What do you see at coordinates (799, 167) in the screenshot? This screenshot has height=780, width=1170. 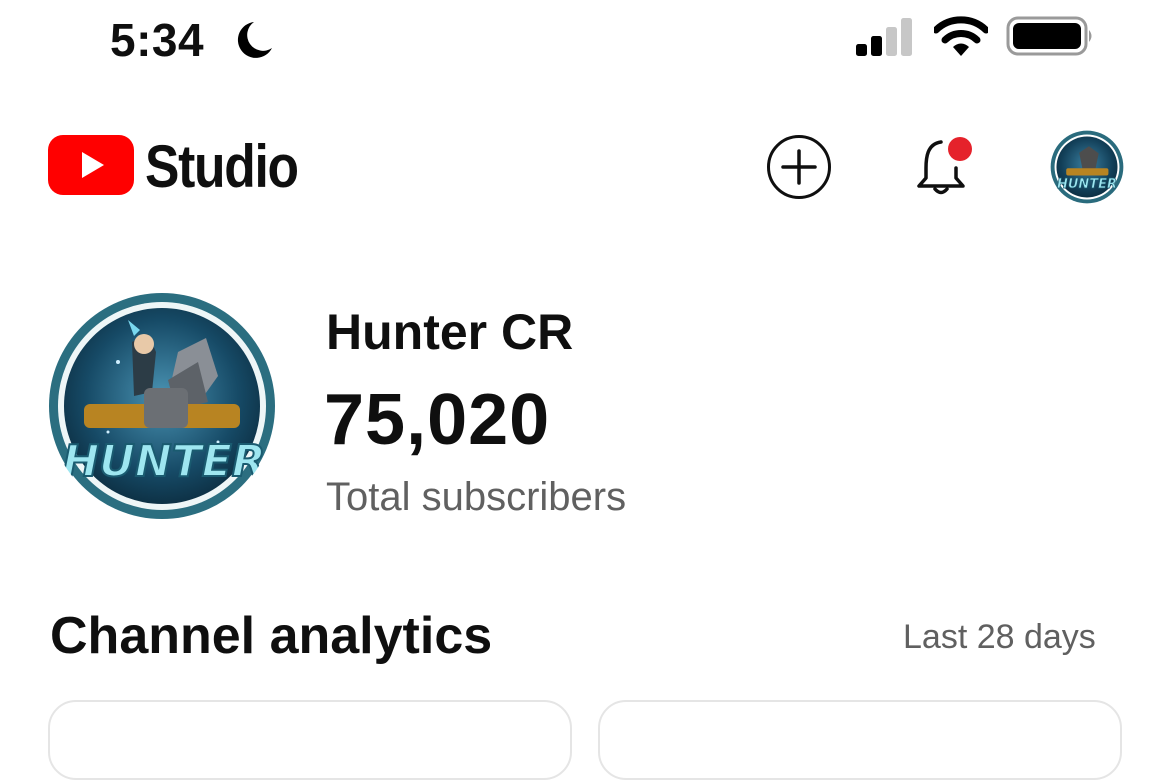 I see `create-button` at bounding box center [799, 167].